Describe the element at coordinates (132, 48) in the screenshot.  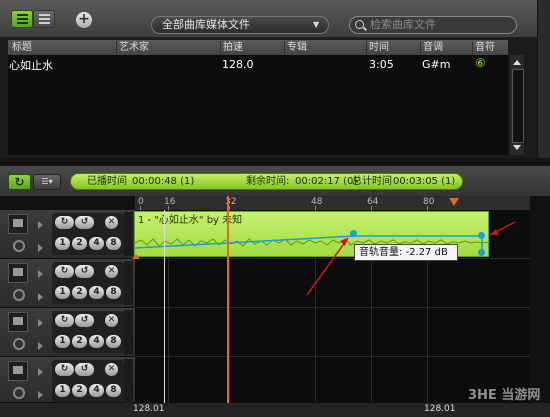
I see `col-artist: 艺术家` at that location.